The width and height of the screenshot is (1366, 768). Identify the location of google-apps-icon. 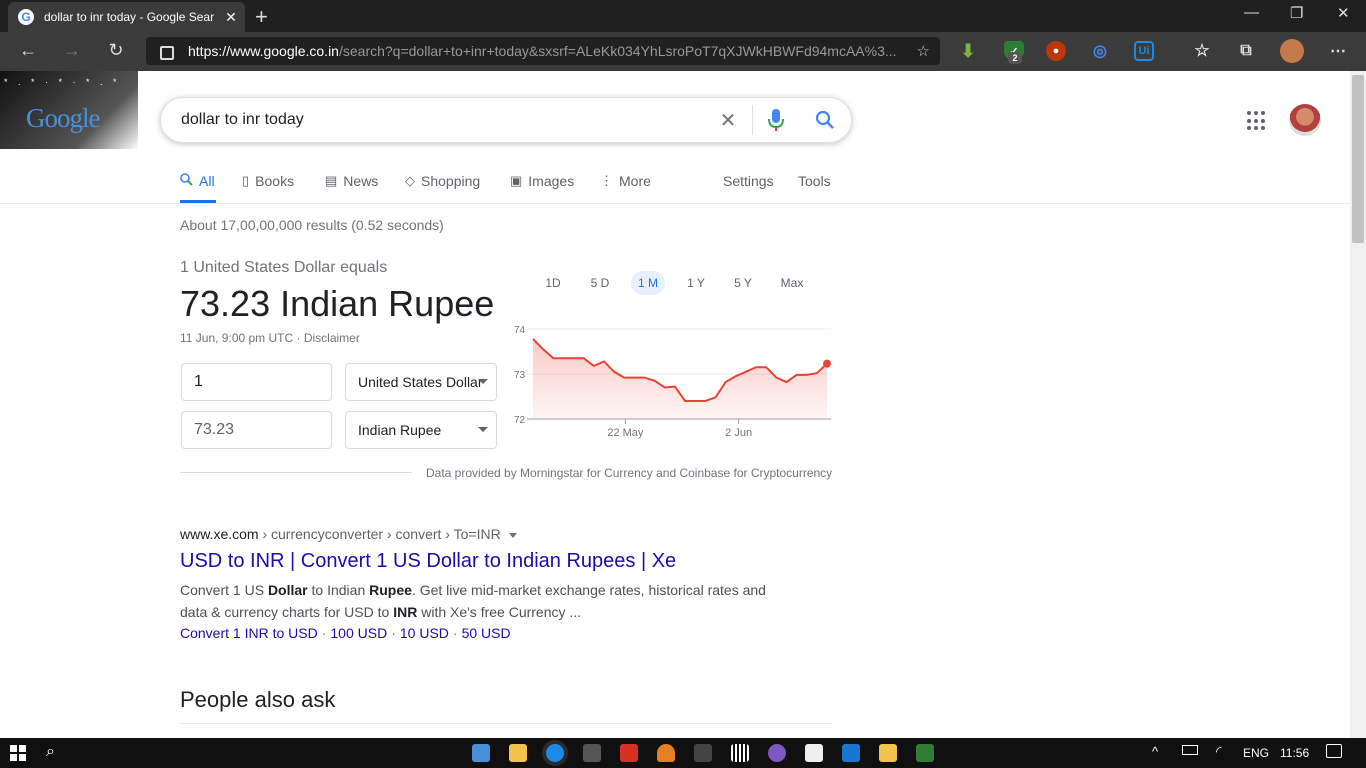
(1257, 121).